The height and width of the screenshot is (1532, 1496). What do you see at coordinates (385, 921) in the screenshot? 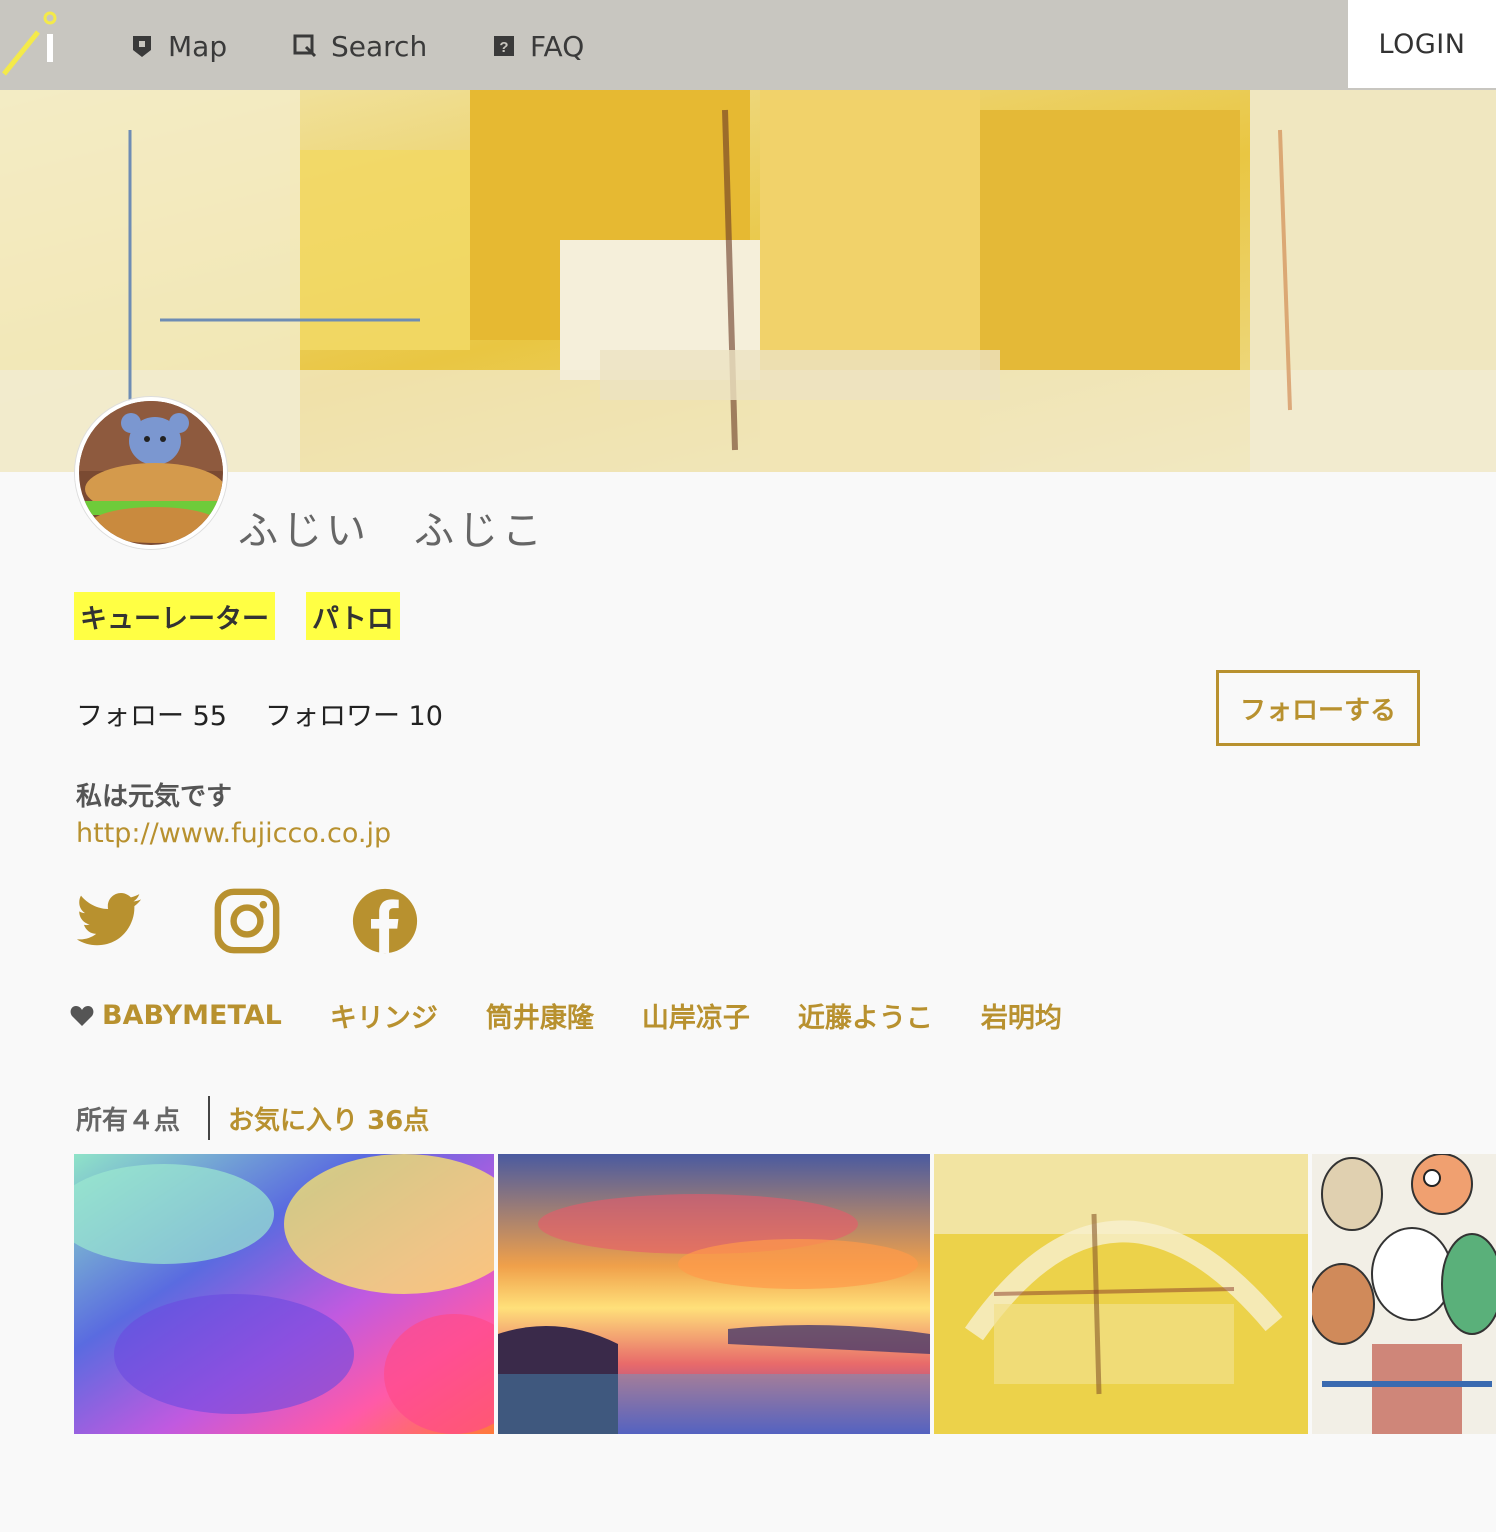
I see `facebook-icon` at bounding box center [385, 921].